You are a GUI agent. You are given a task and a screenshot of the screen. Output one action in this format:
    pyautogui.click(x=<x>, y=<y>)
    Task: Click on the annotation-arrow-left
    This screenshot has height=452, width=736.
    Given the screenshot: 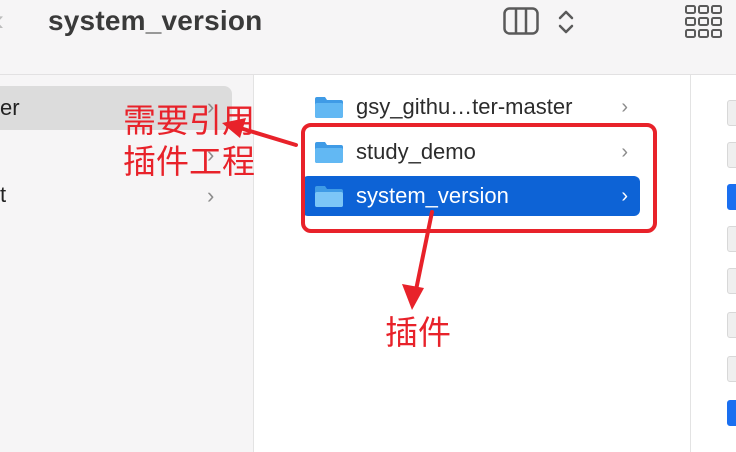 What is the action you would take?
    pyautogui.click(x=268, y=136)
    